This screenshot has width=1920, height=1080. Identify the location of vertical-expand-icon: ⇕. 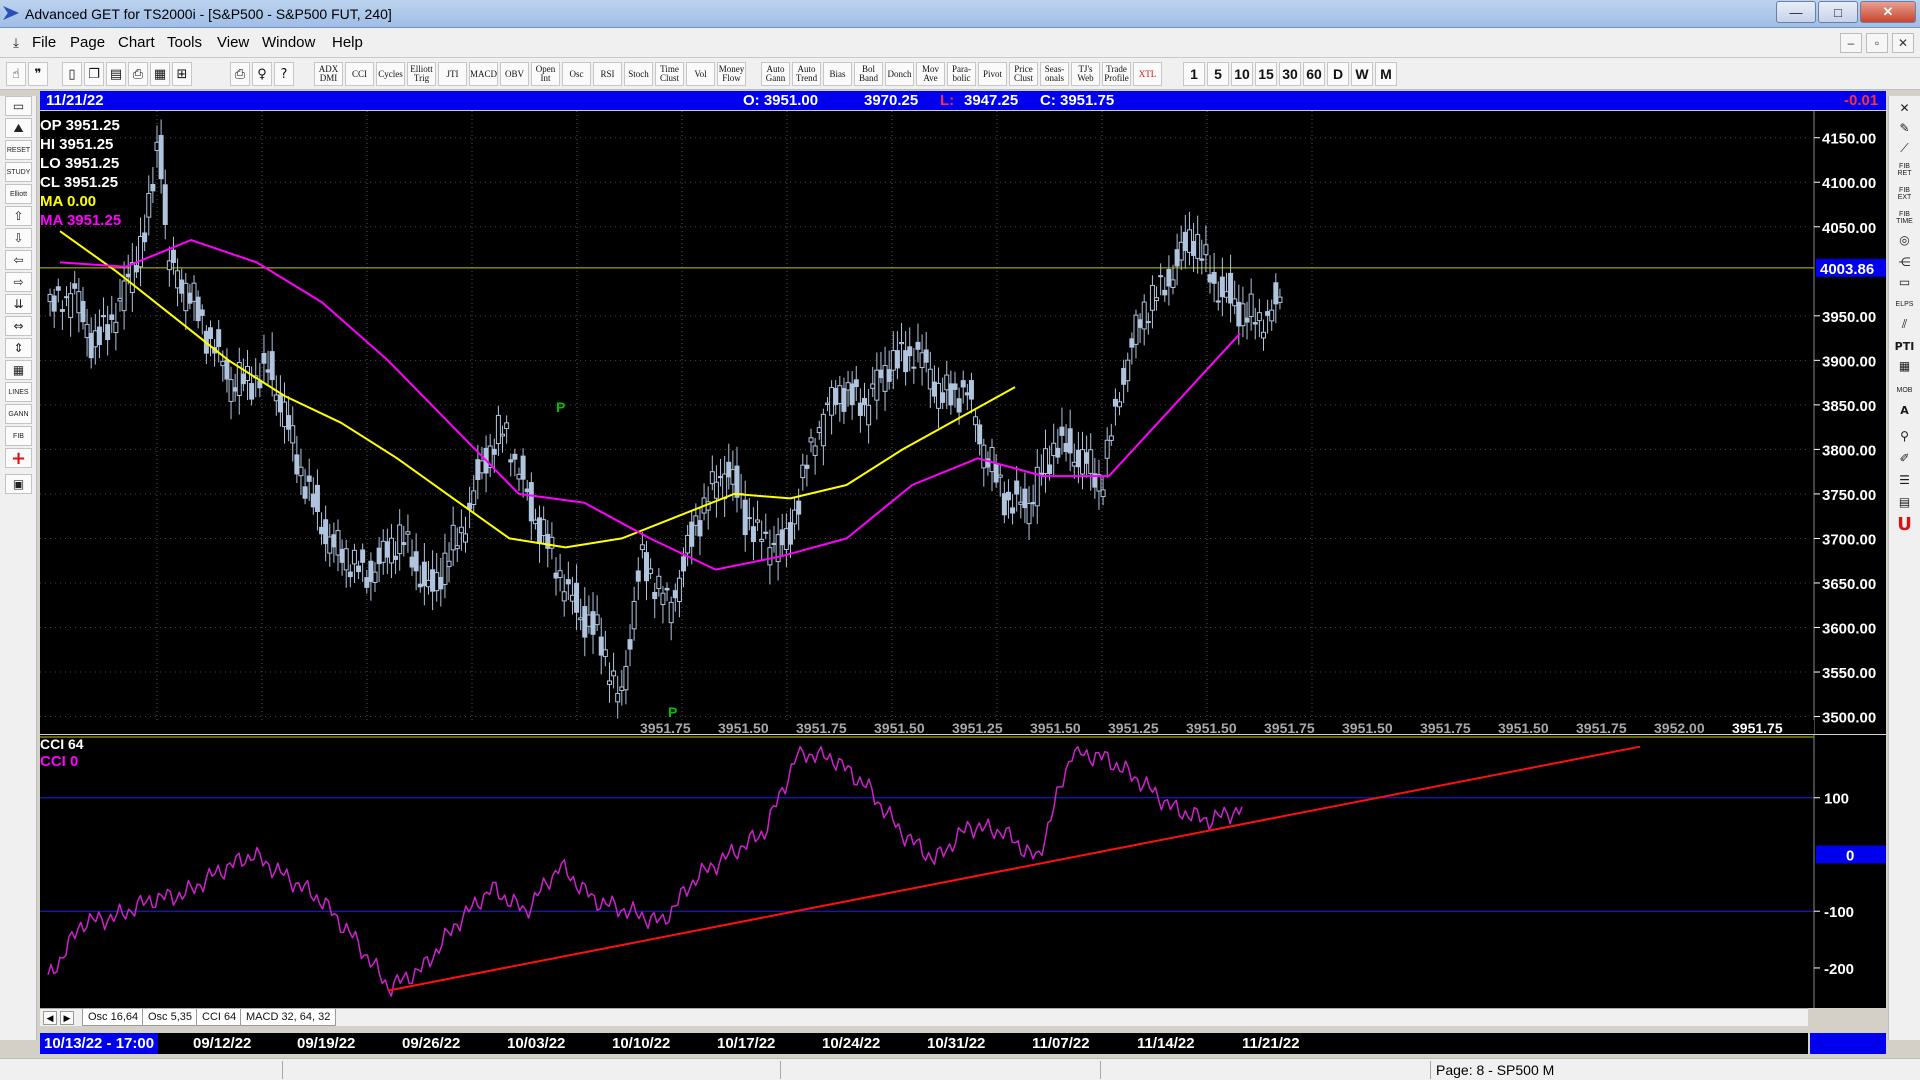
(18, 348).